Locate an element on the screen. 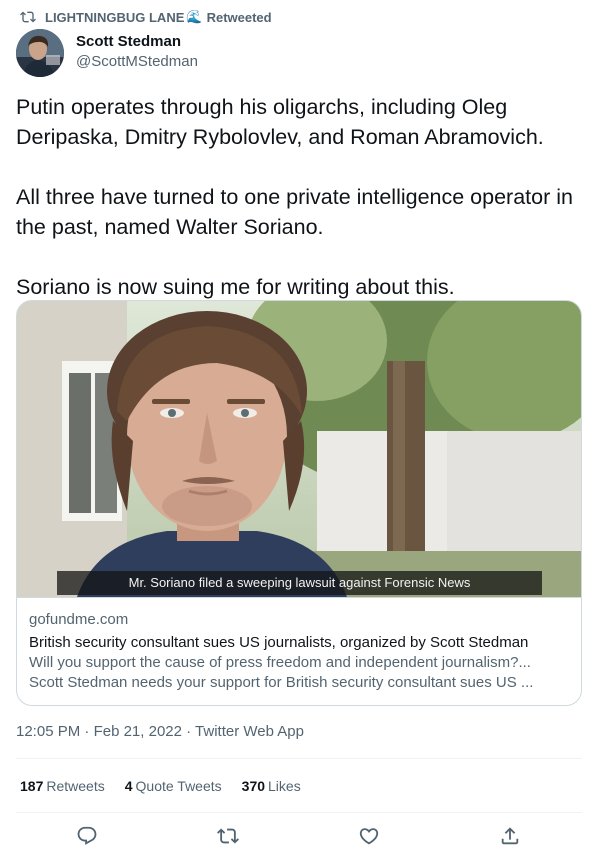  likes-label: Likes is located at coordinates (284, 786).